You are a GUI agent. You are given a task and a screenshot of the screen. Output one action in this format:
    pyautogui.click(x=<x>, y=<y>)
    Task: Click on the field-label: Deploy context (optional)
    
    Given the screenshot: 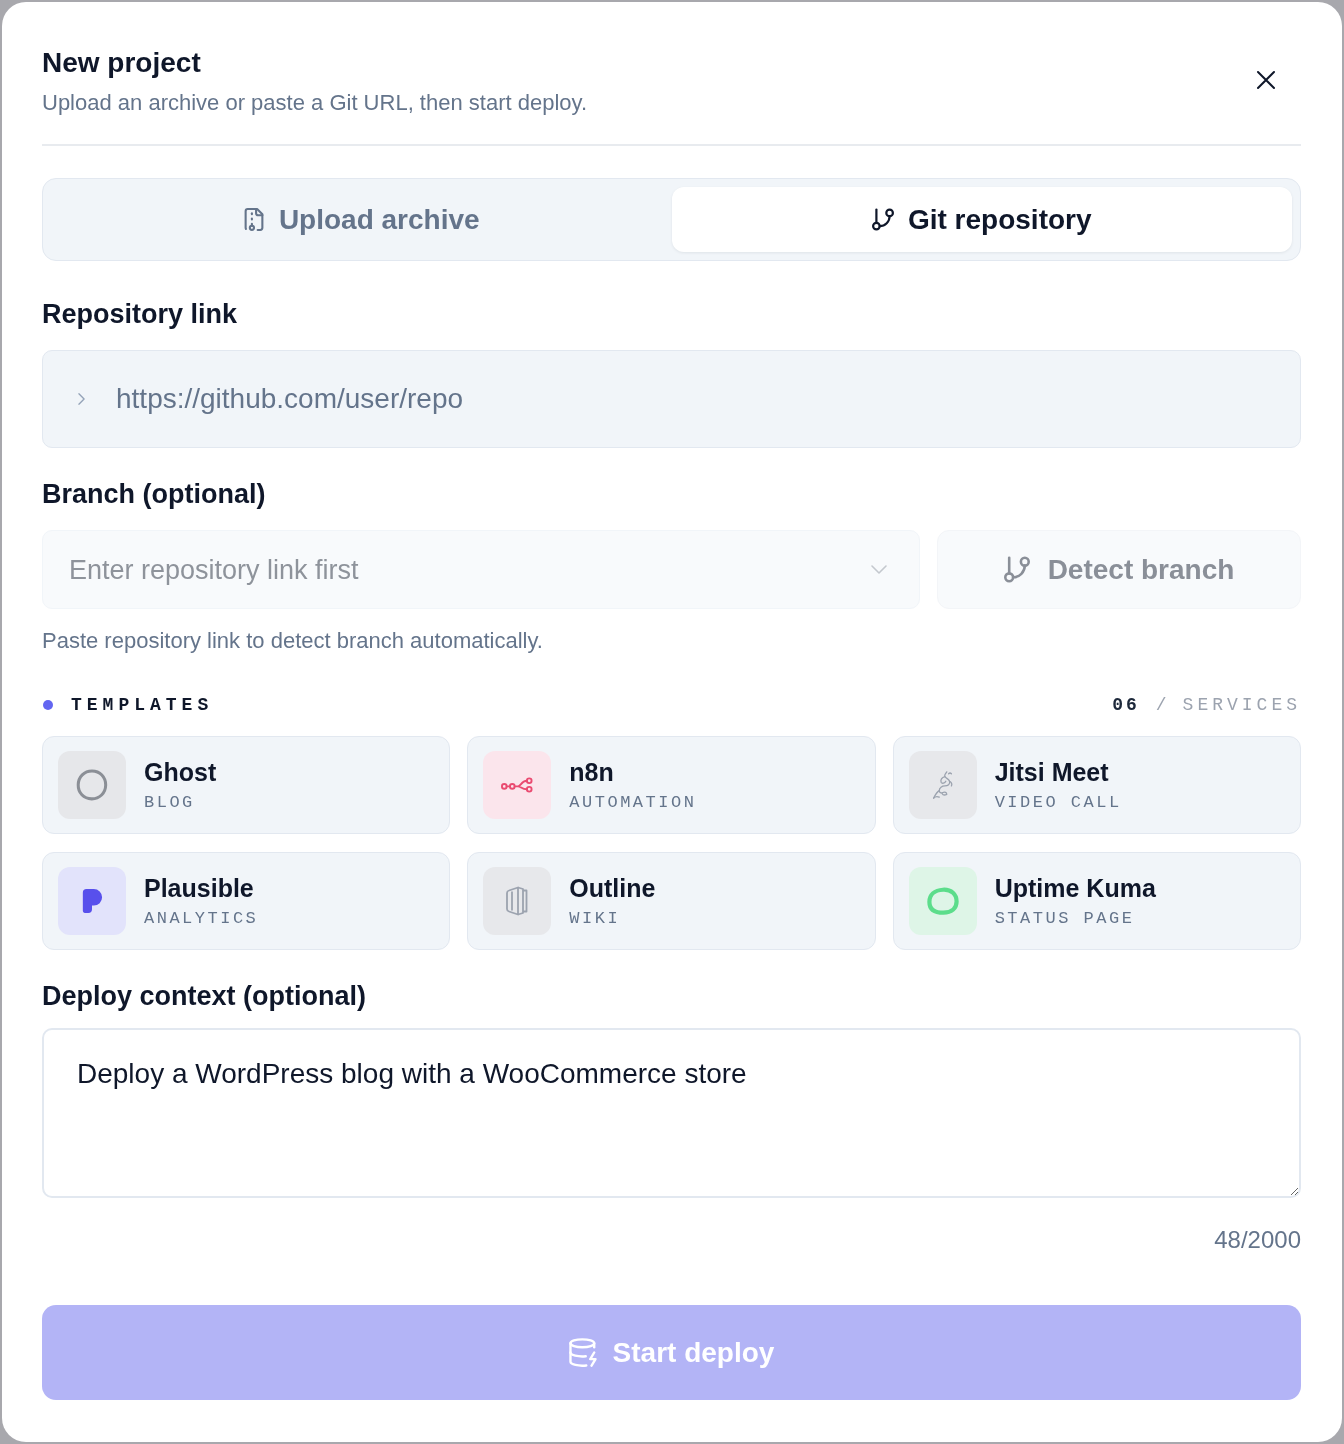 What is the action you would take?
    pyautogui.click(x=204, y=996)
    